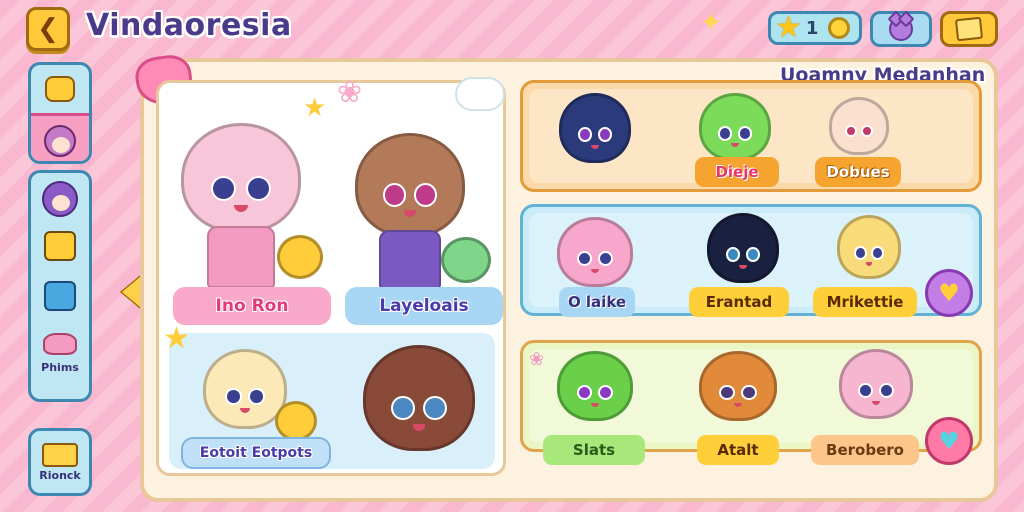  Describe the element at coordinates (738, 450) in the screenshot. I see `character-tag: Atalt` at that location.